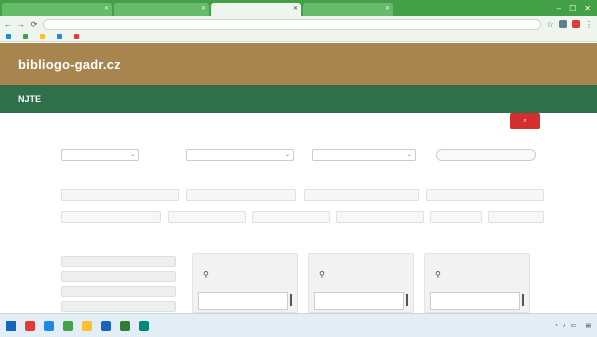  Describe the element at coordinates (256, 9) in the screenshot. I see `browser-tab-active: ✕` at that location.